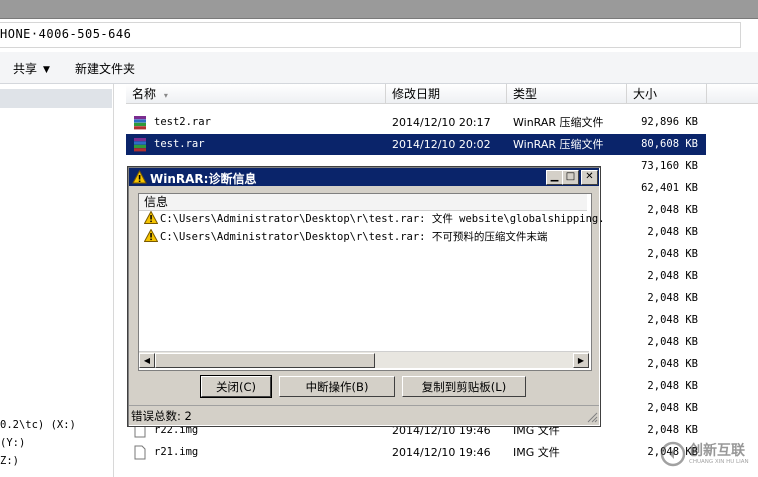 The height and width of the screenshot is (477, 758). What do you see at coordinates (570, 177) in the screenshot?
I see `maximize-button: □` at bounding box center [570, 177].